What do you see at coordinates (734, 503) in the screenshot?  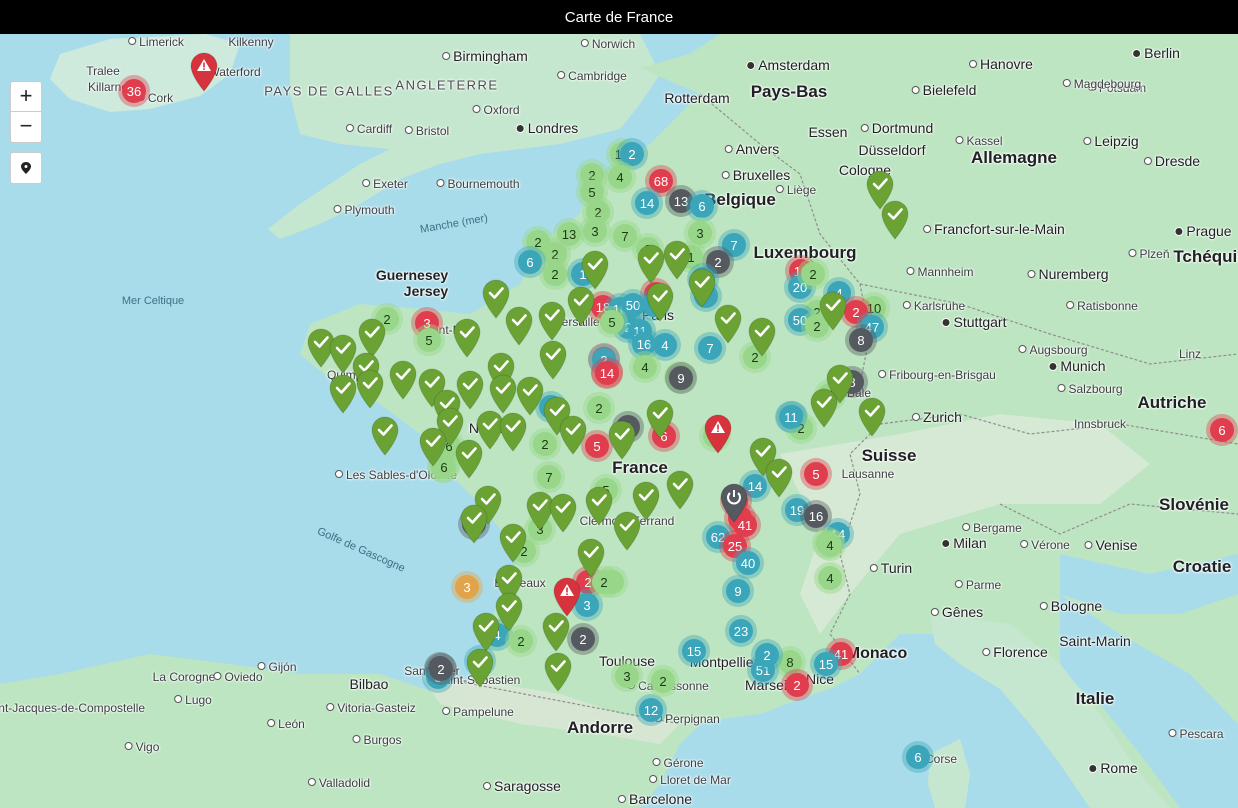 I see `power-pin-icon` at bounding box center [734, 503].